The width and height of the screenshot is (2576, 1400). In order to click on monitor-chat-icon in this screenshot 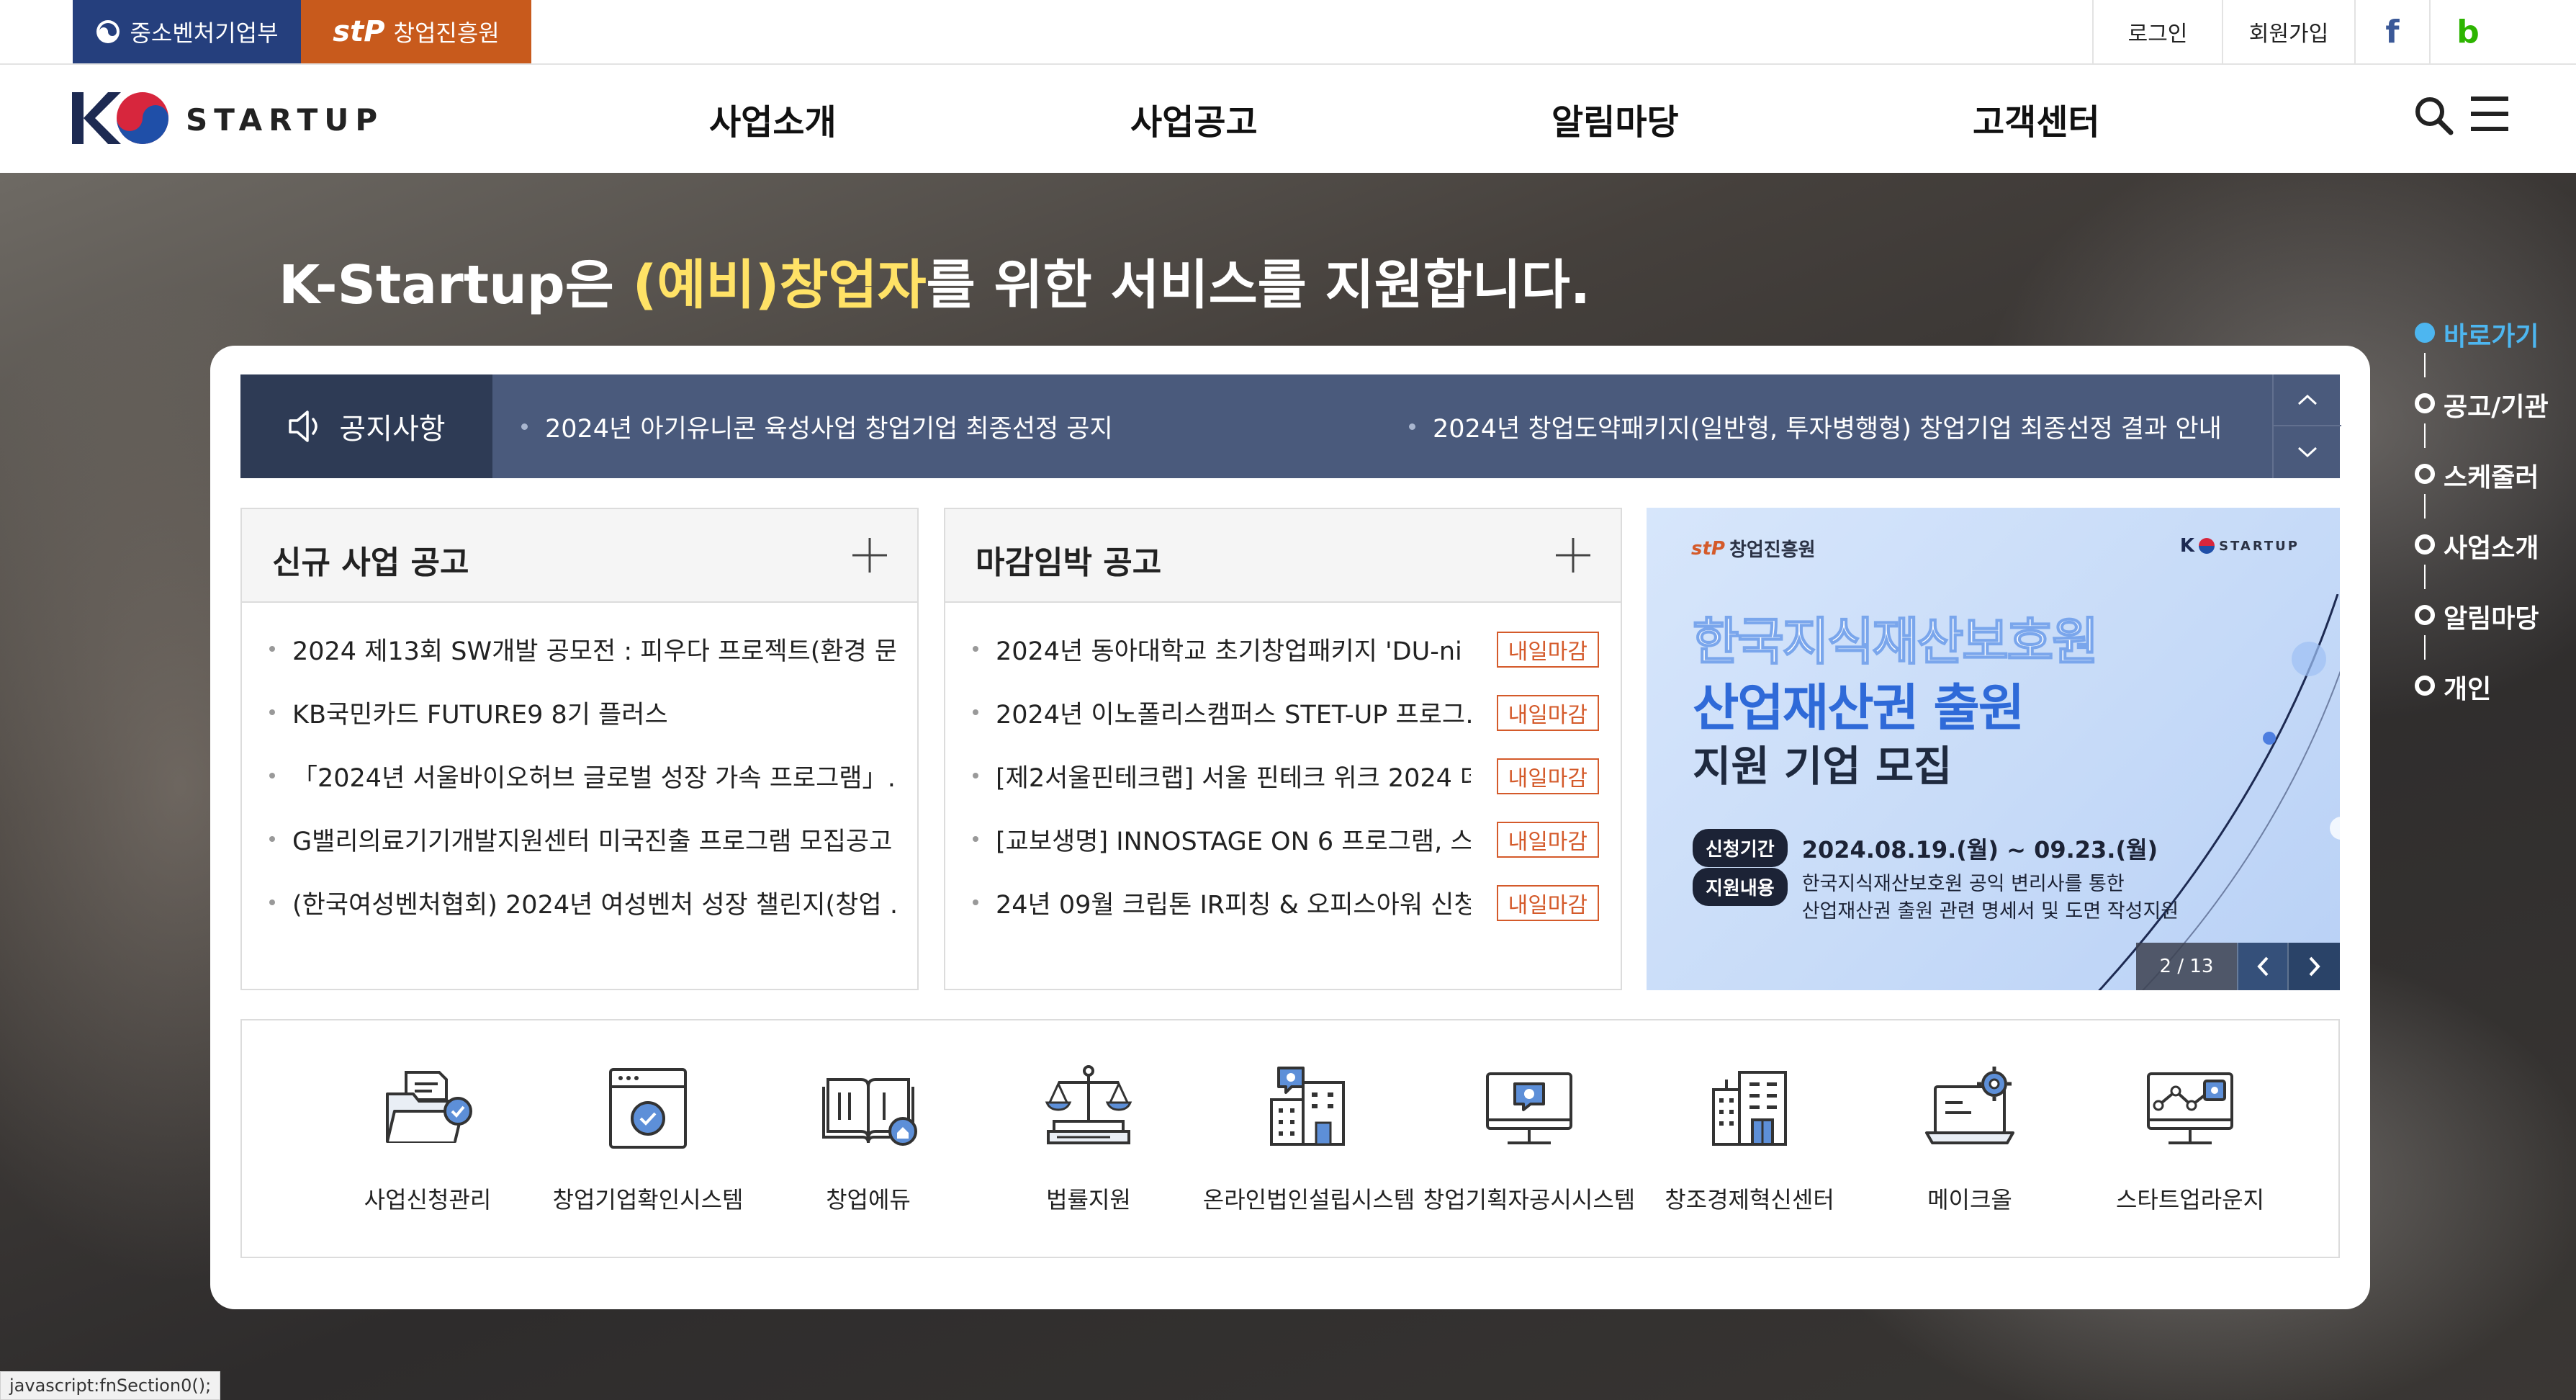, I will do `click(1529, 1108)`.